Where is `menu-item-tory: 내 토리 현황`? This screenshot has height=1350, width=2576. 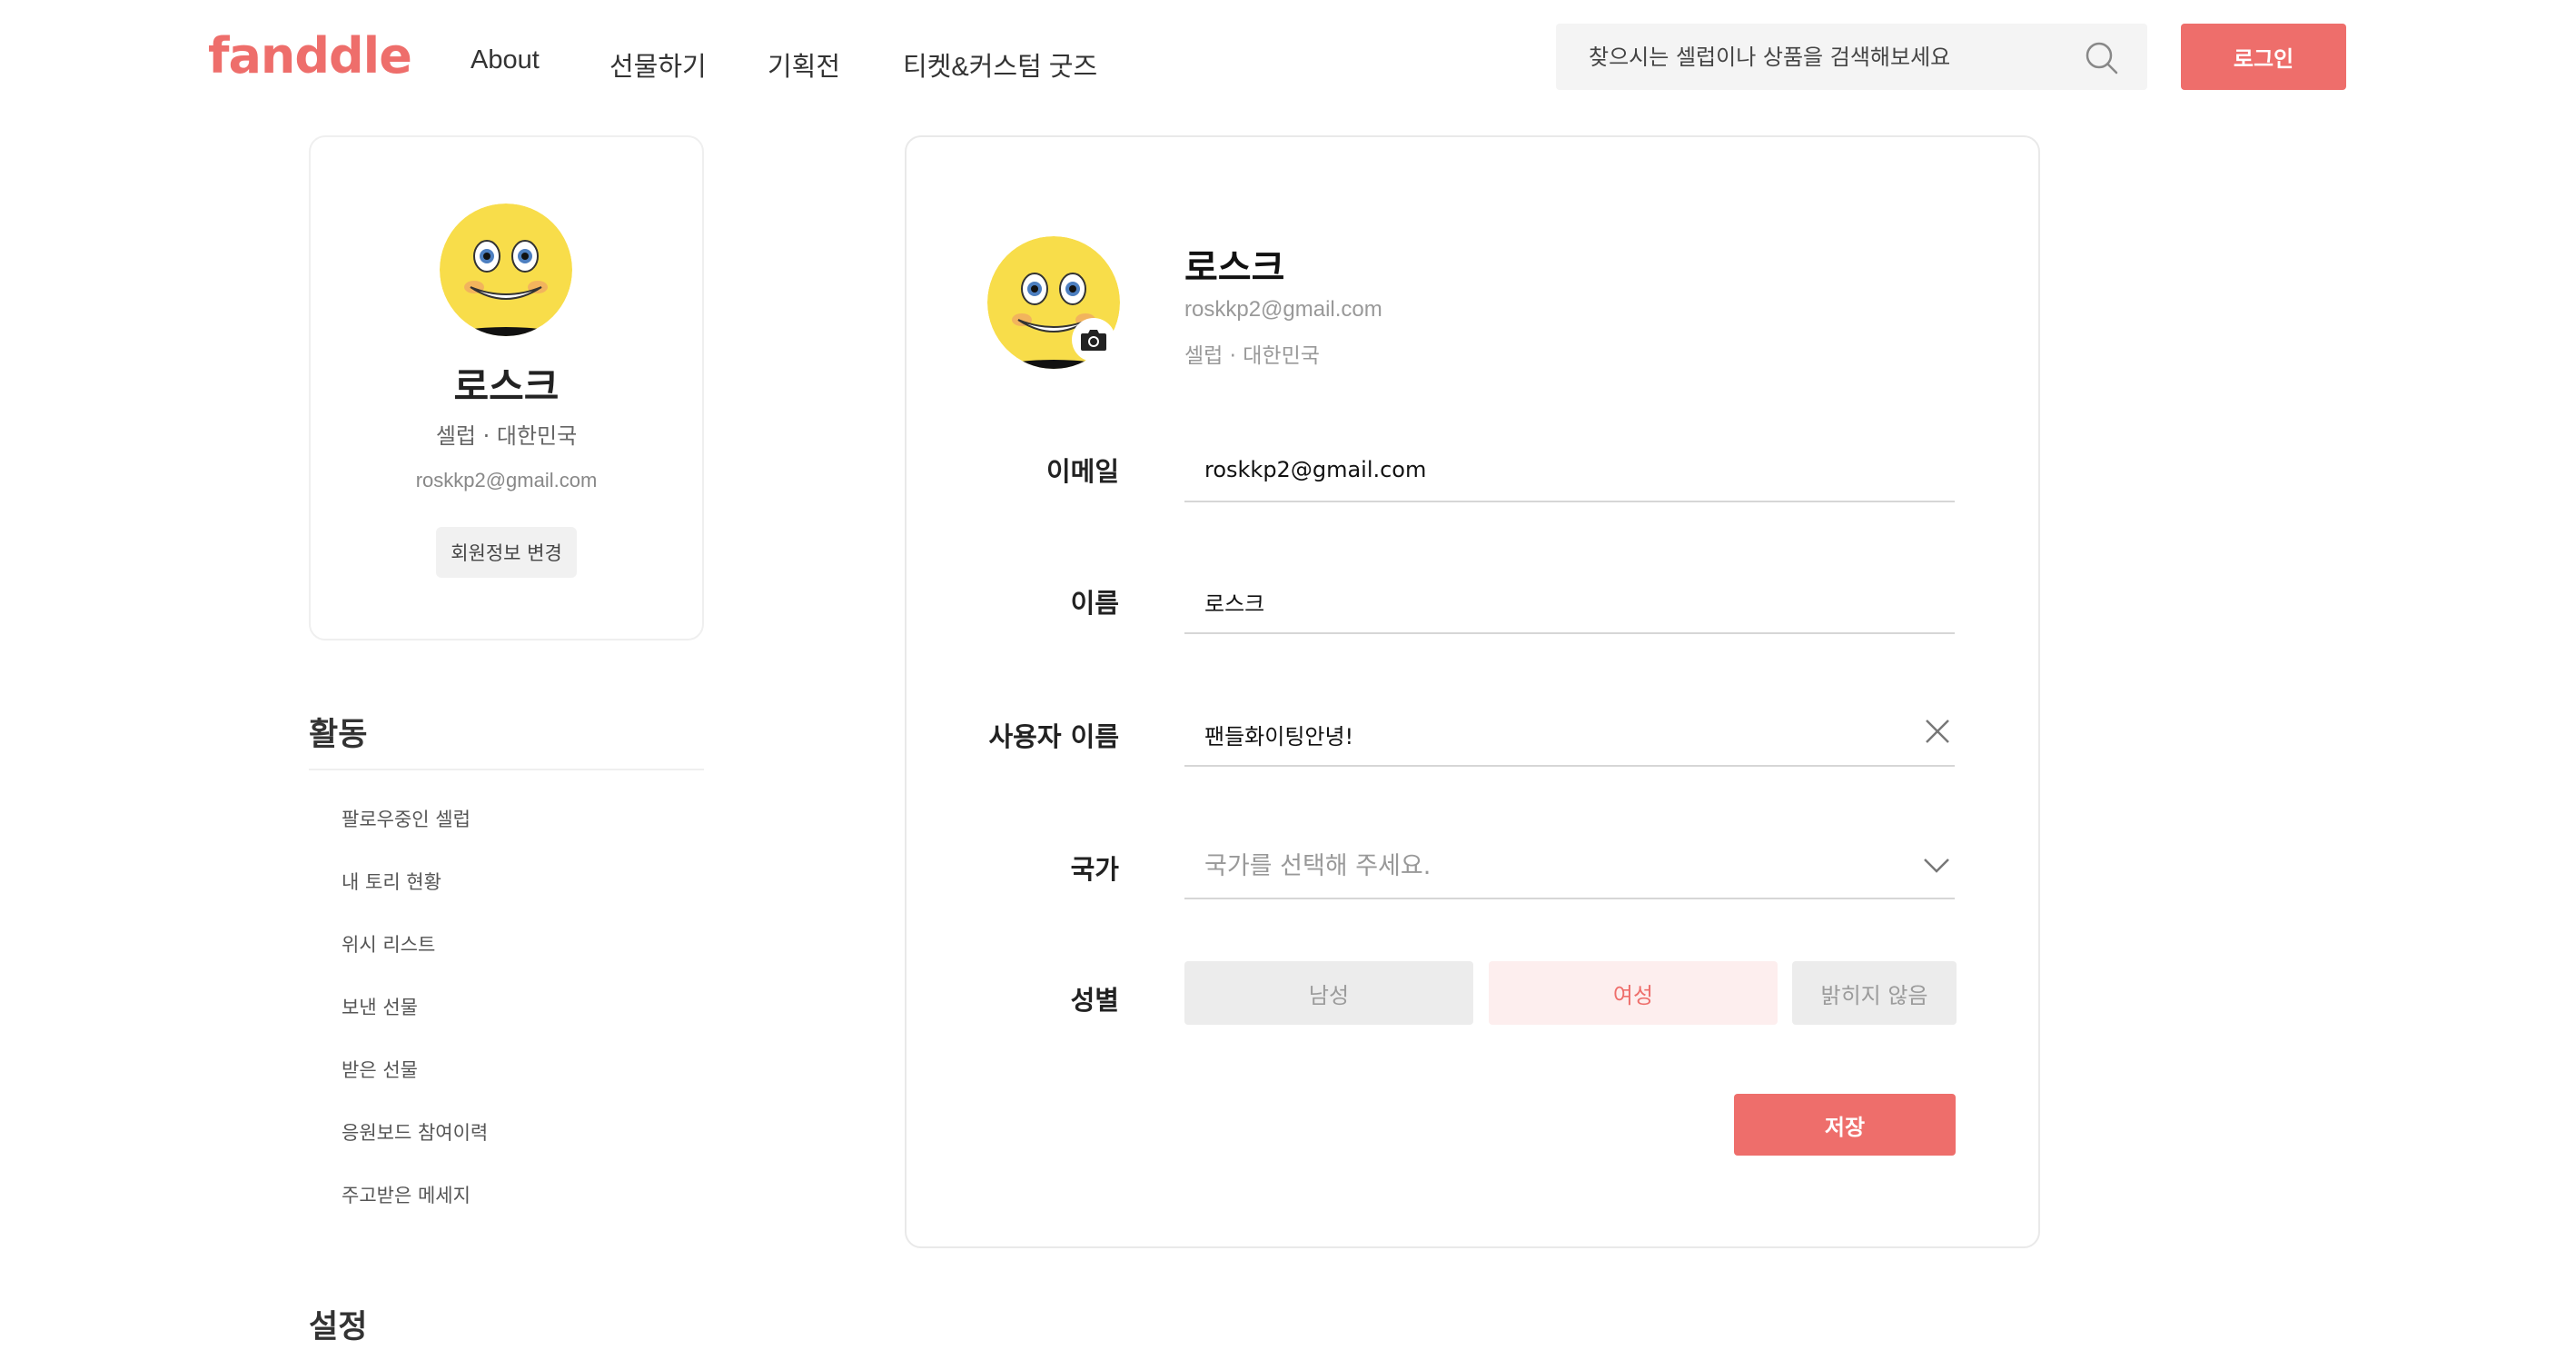 menu-item-tory: 내 토리 현황 is located at coordinates (391, 881).